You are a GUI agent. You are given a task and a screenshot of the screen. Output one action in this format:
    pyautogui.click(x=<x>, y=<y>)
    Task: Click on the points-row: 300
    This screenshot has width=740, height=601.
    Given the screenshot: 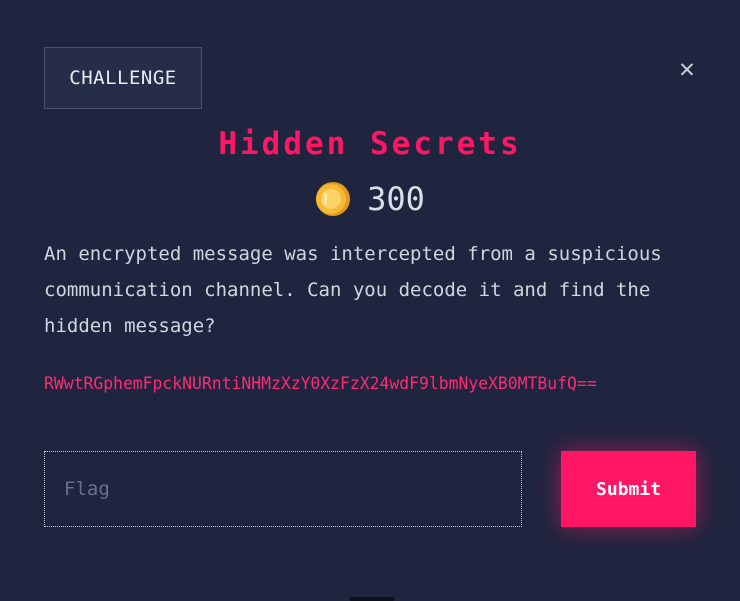 What is the action you would take?
    pyautogui.click(x=370, y=199)
    